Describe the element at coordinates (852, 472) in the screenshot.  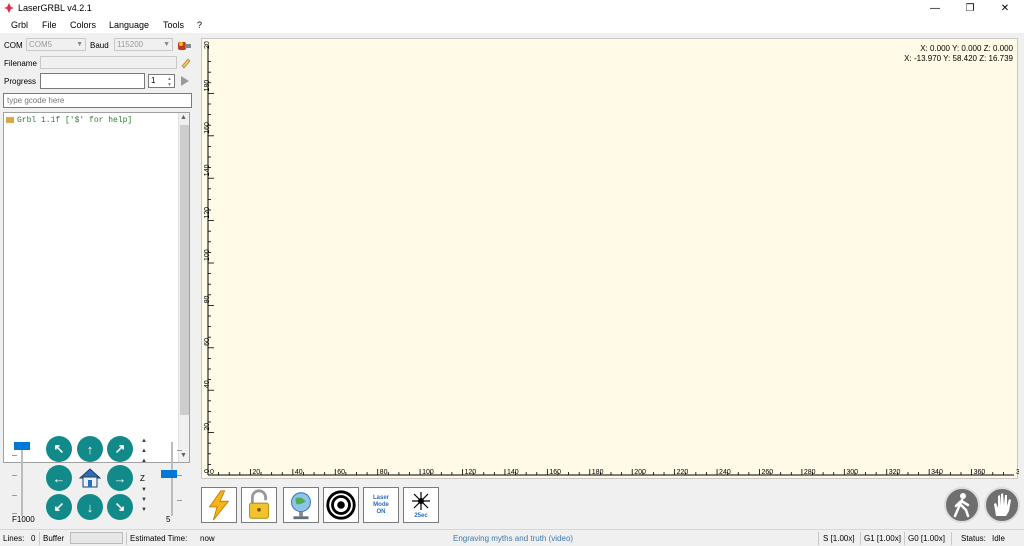
I see `x-tick-label: 300` at that location.